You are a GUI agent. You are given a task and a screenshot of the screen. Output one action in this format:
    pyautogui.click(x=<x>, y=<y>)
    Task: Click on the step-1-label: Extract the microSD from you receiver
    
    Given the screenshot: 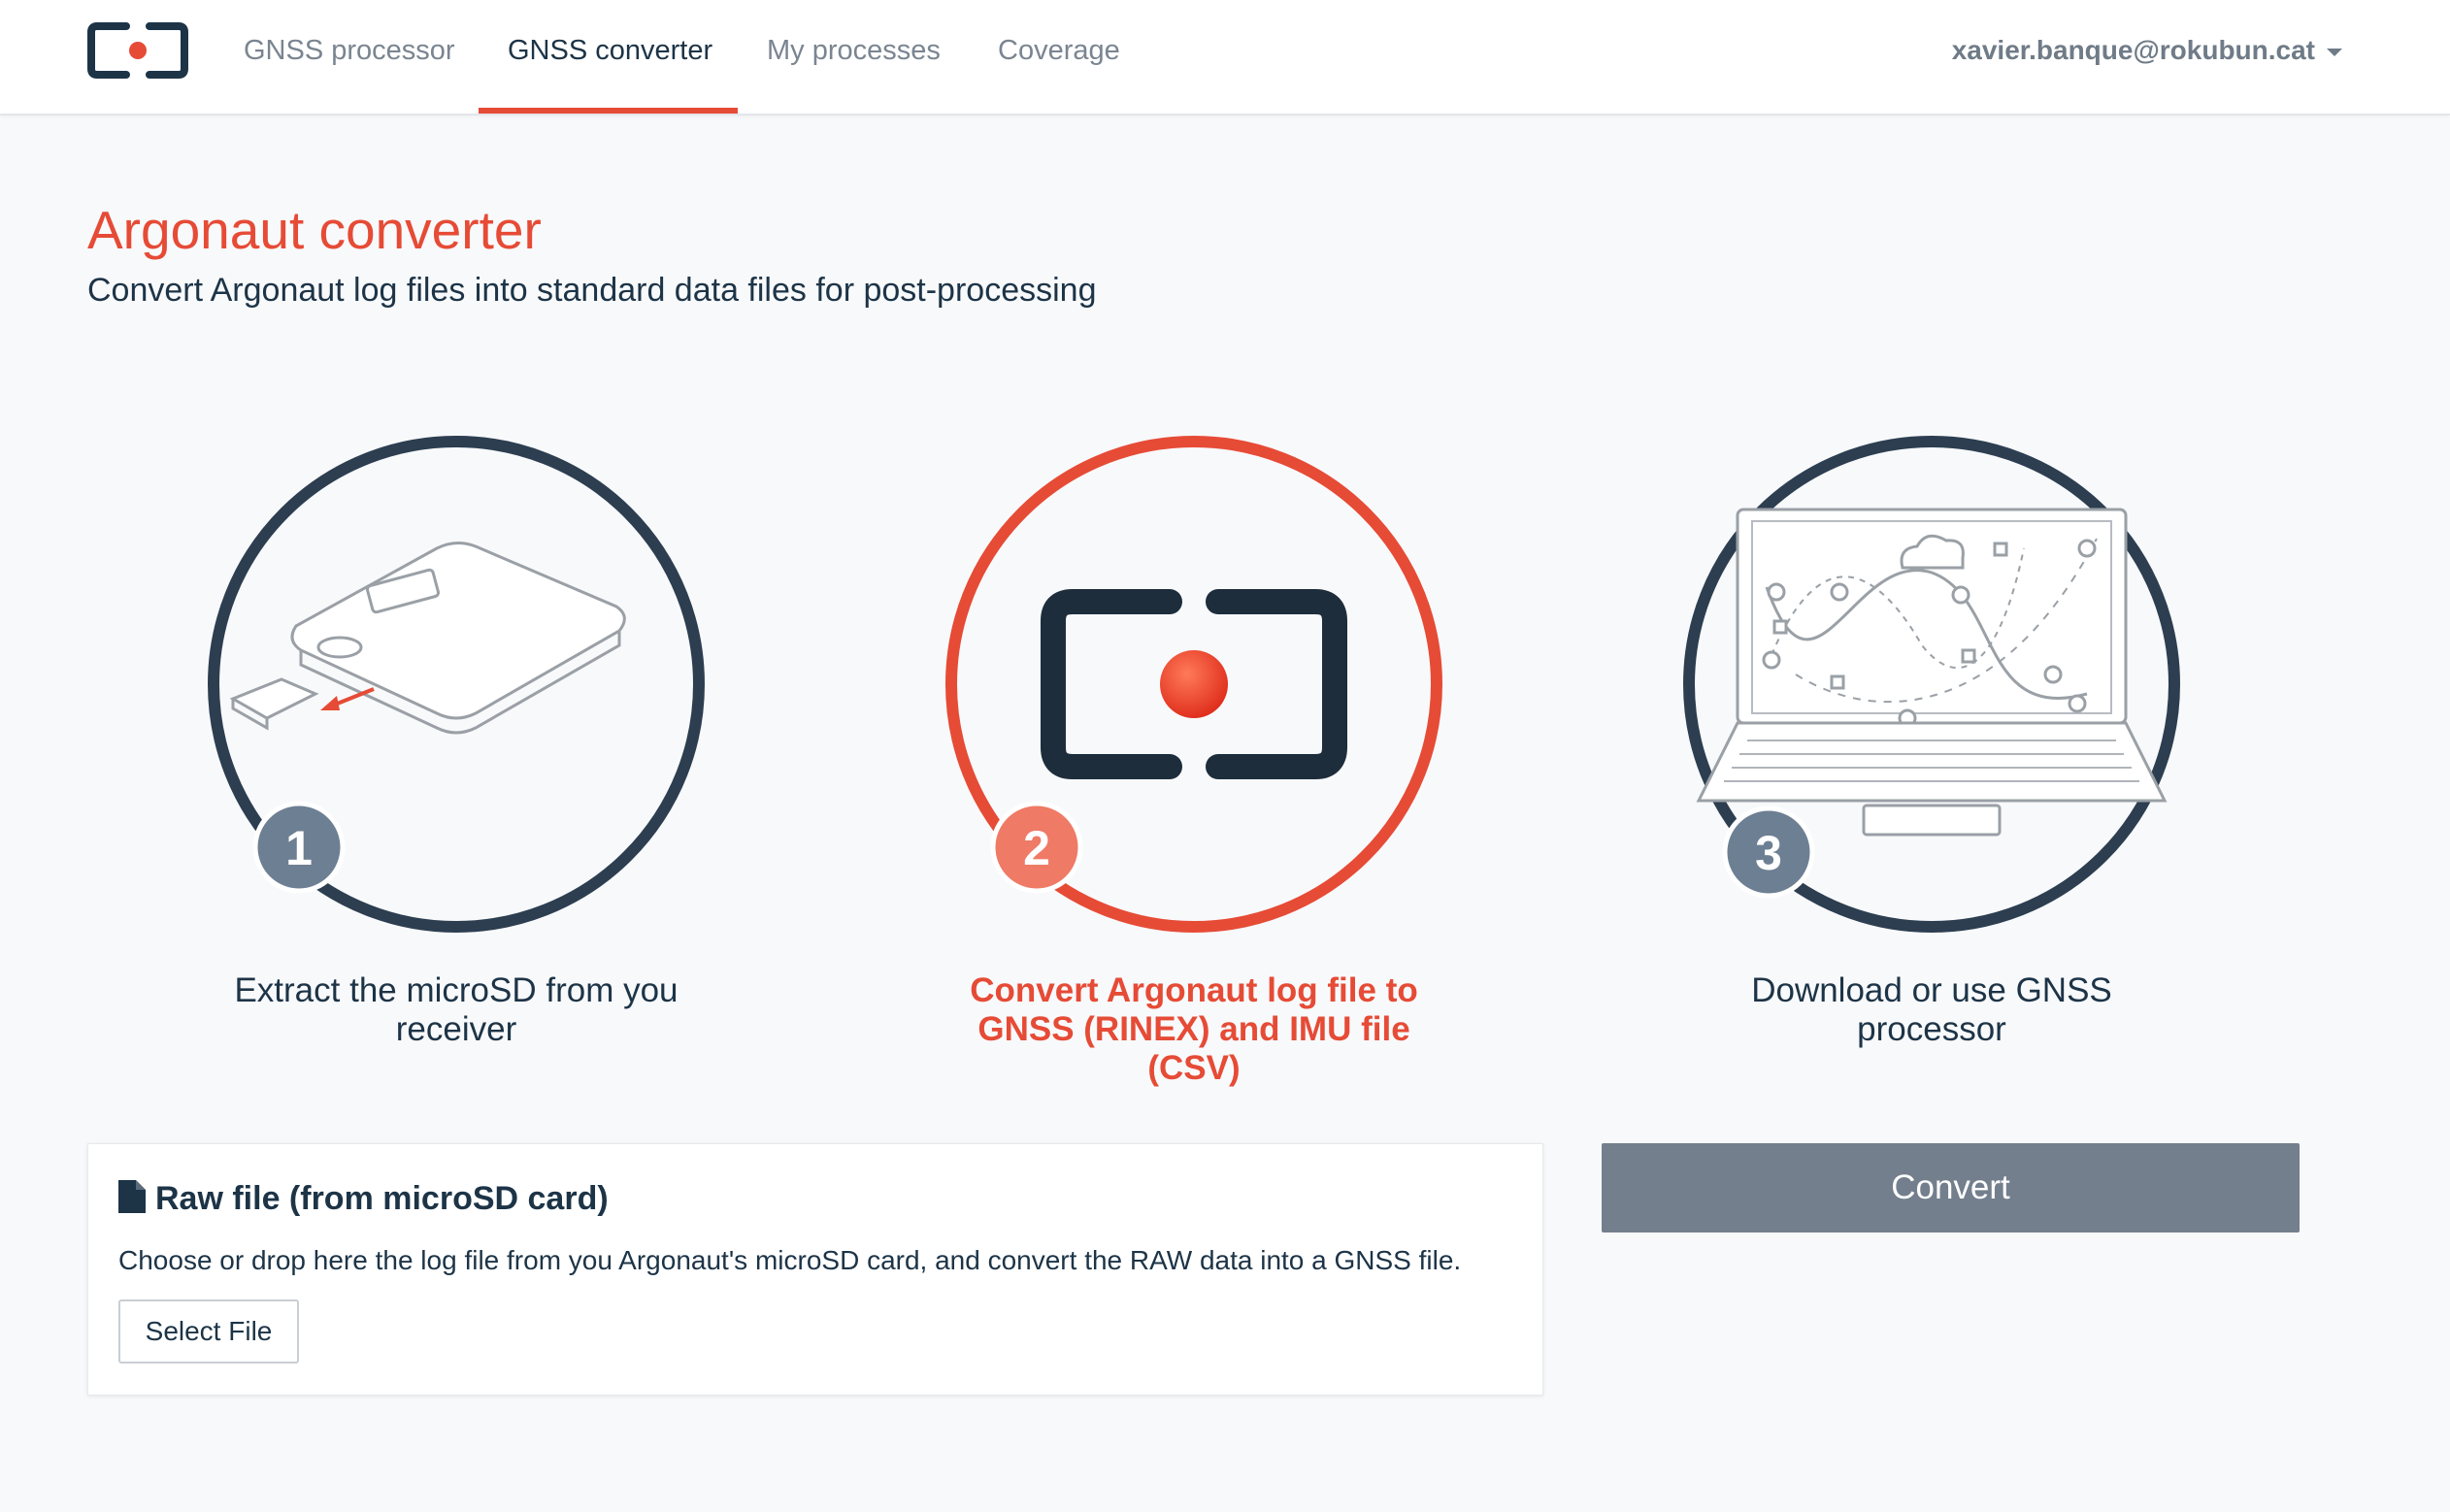 What is the action you would take?
    pyautogui.click(x=456, y=1010)
    